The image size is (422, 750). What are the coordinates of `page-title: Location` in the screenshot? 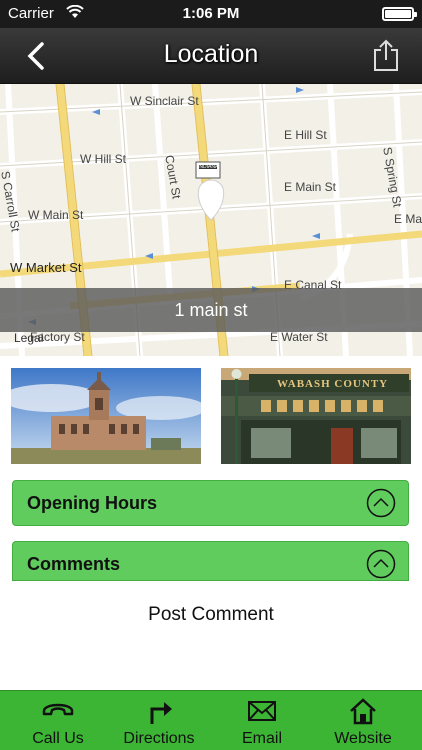 It's located at (211, 54).